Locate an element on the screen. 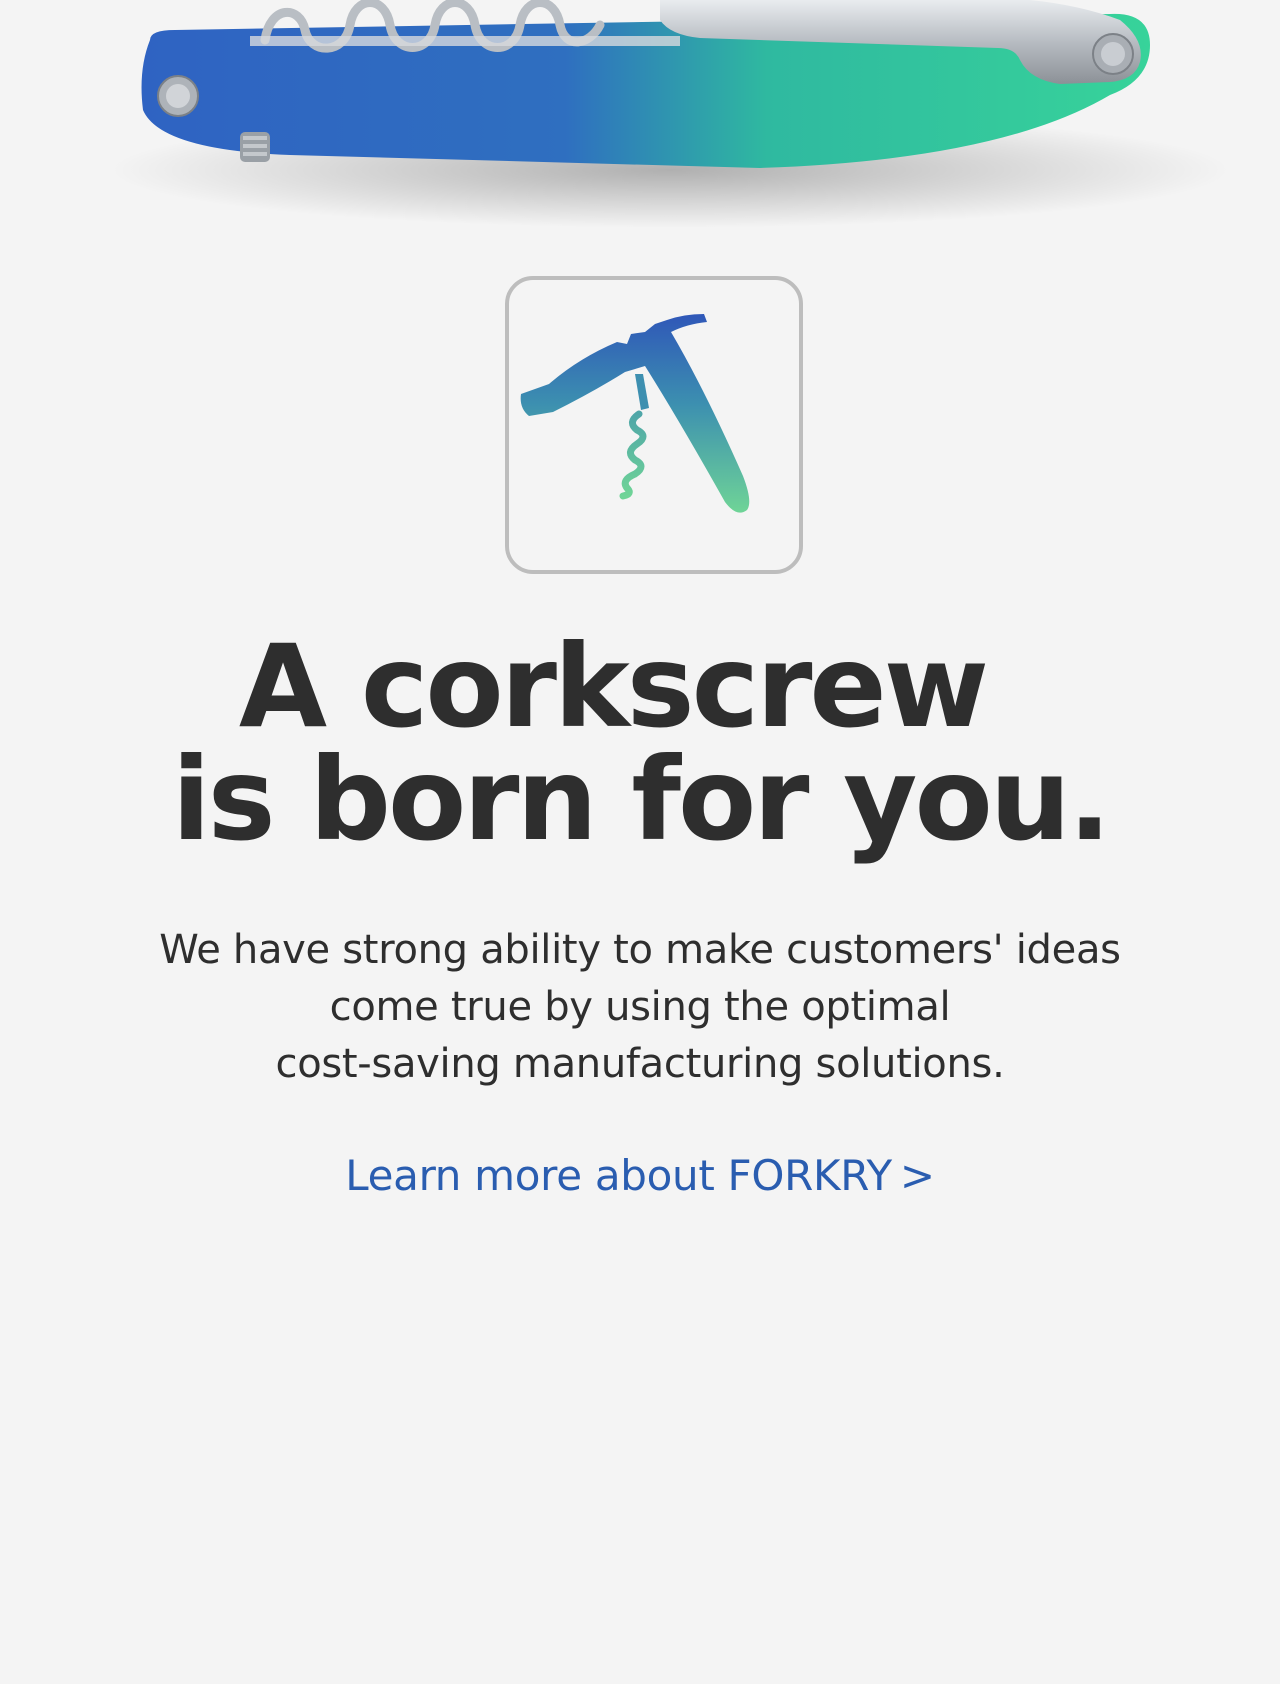 This screenshot has width=1280, height=1684. app-logo-icon-frame is located at coordinates (654, 425).